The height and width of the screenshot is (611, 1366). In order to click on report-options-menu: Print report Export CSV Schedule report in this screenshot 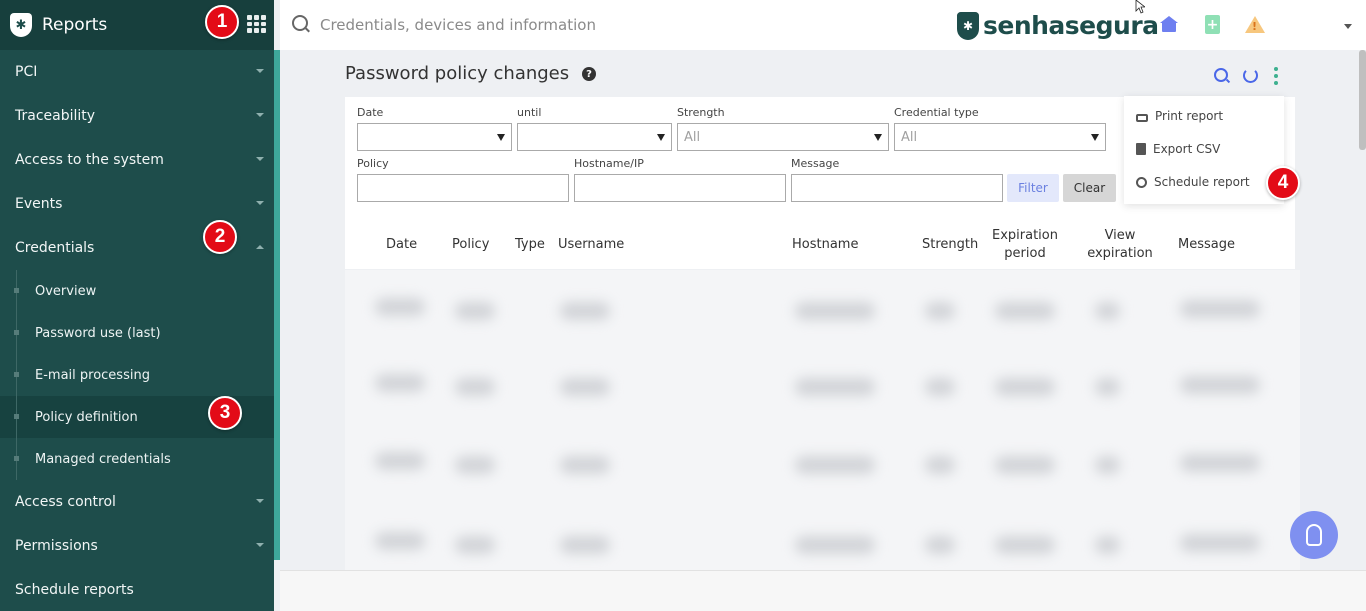, I will do `click(1204, 150)`.